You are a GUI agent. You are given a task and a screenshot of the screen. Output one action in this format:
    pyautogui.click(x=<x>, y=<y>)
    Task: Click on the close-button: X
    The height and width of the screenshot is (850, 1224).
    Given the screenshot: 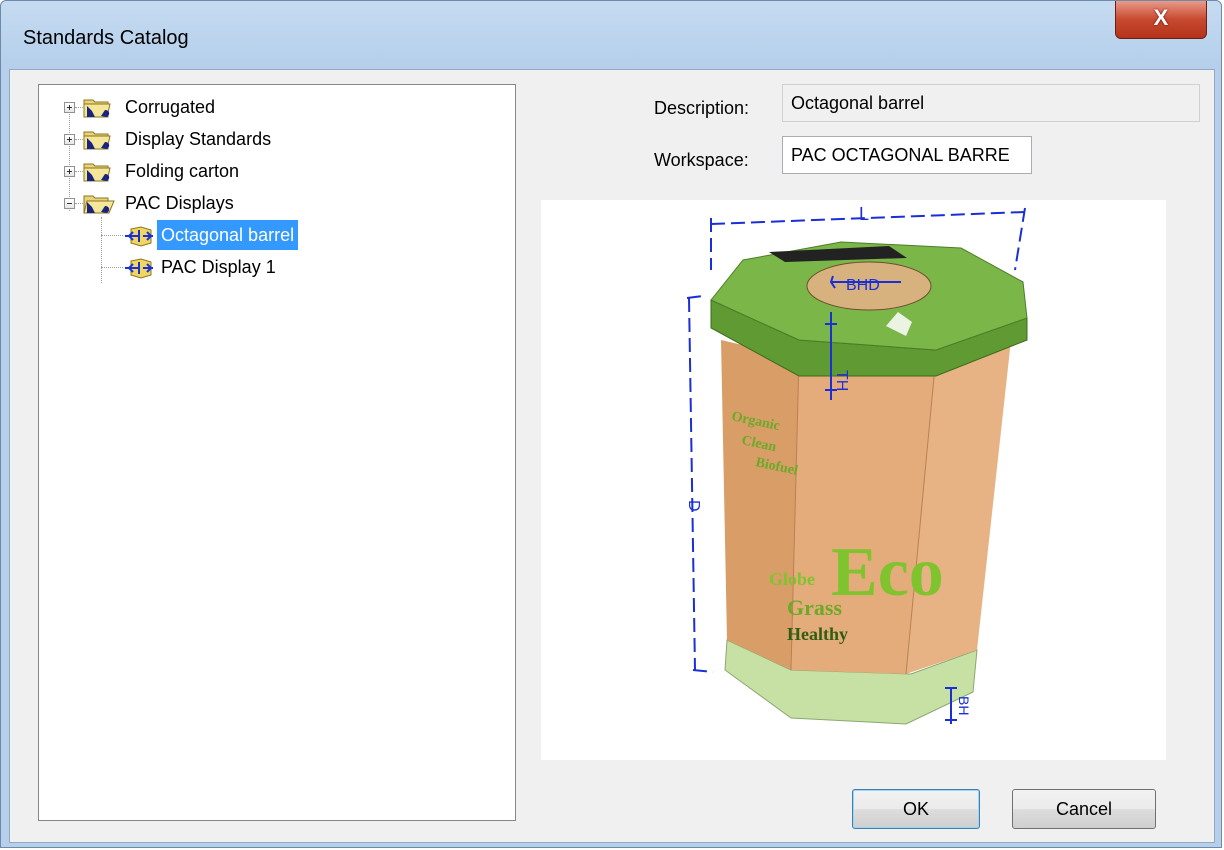 What is the action you would take?
    pyautogui.click(x=1161, y=20)
    